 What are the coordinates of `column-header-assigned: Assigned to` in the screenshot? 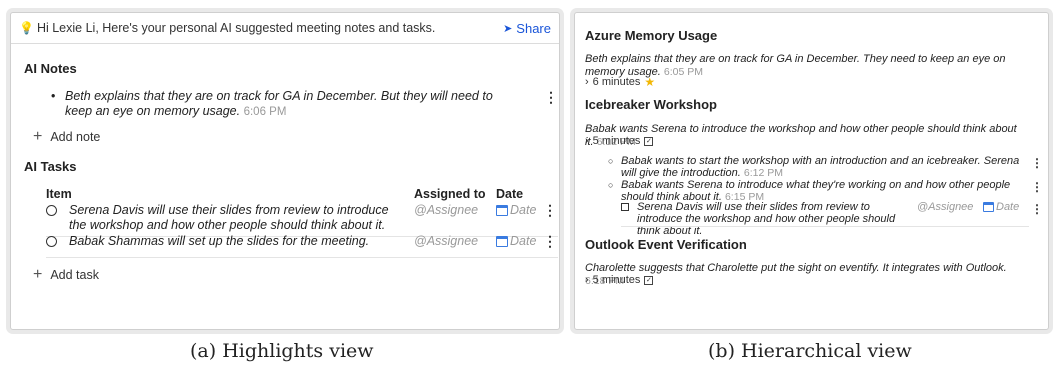 It's located at (450, 194).